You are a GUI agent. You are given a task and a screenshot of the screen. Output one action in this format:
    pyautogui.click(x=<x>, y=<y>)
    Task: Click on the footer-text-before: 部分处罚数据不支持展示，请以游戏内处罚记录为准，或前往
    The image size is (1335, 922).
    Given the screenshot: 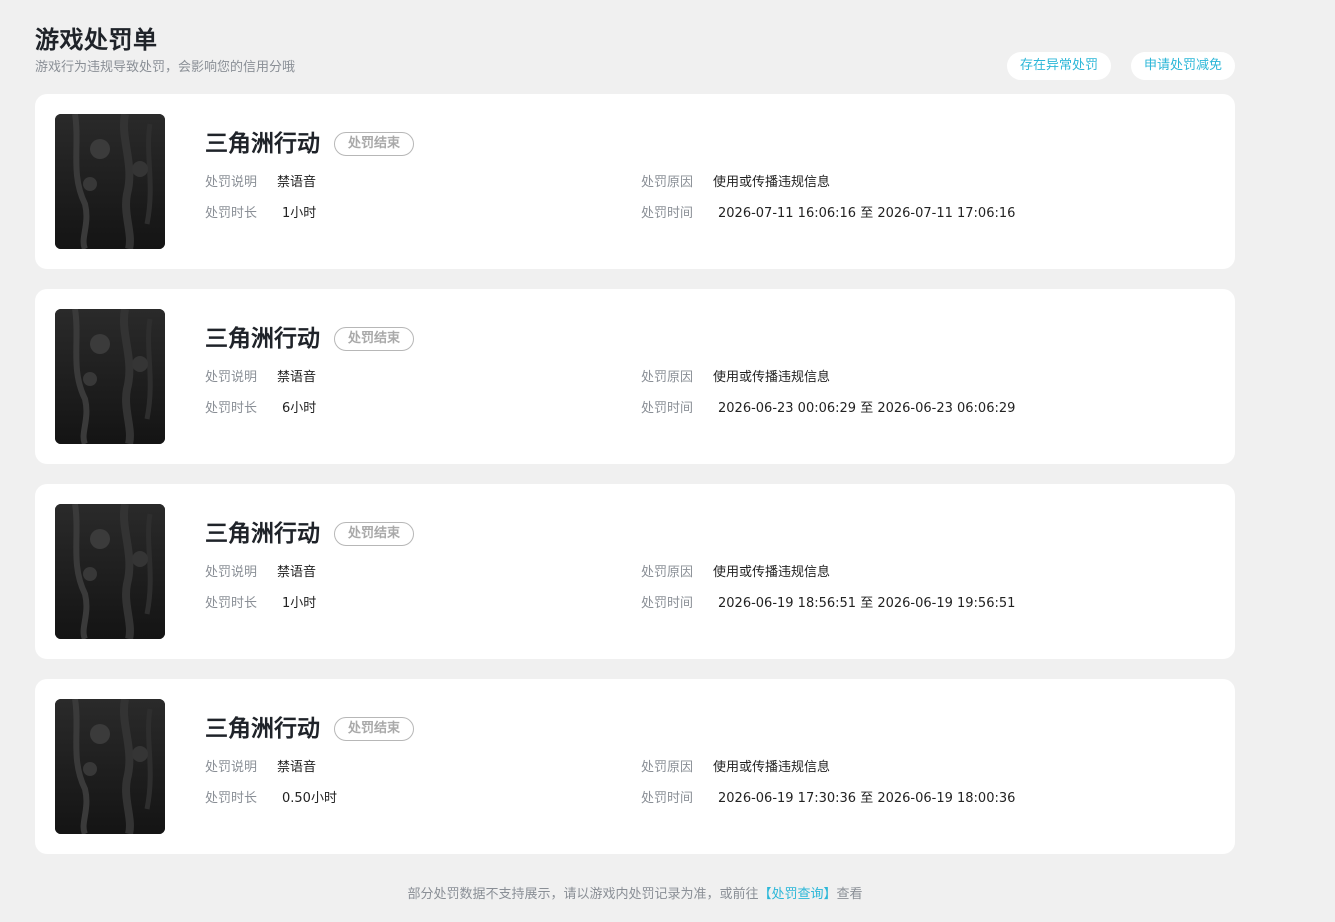 What is the action you would take?
    pyautogui.click(x=583, y=894)
    